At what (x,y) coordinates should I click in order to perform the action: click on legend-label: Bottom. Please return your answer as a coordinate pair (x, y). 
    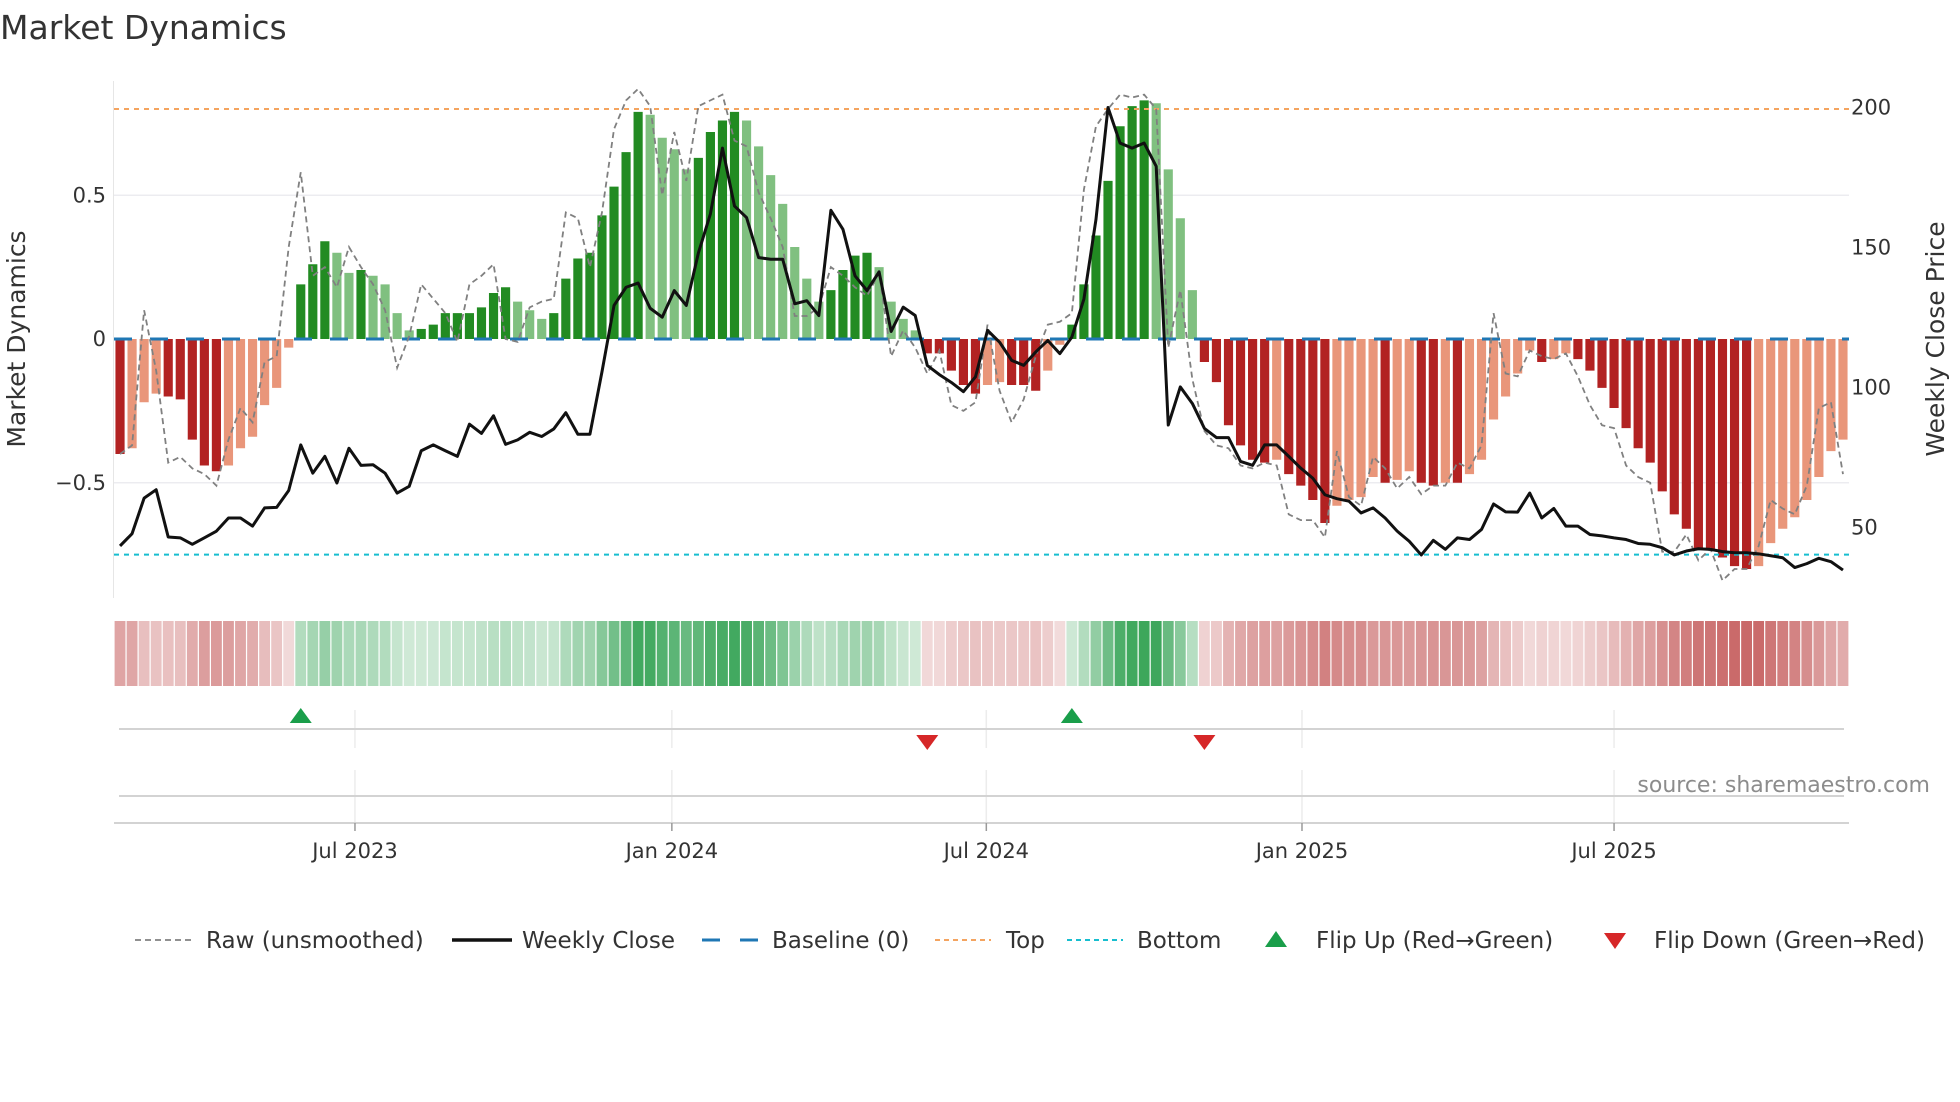
    Looking at the image, I should click on (1179, 941).